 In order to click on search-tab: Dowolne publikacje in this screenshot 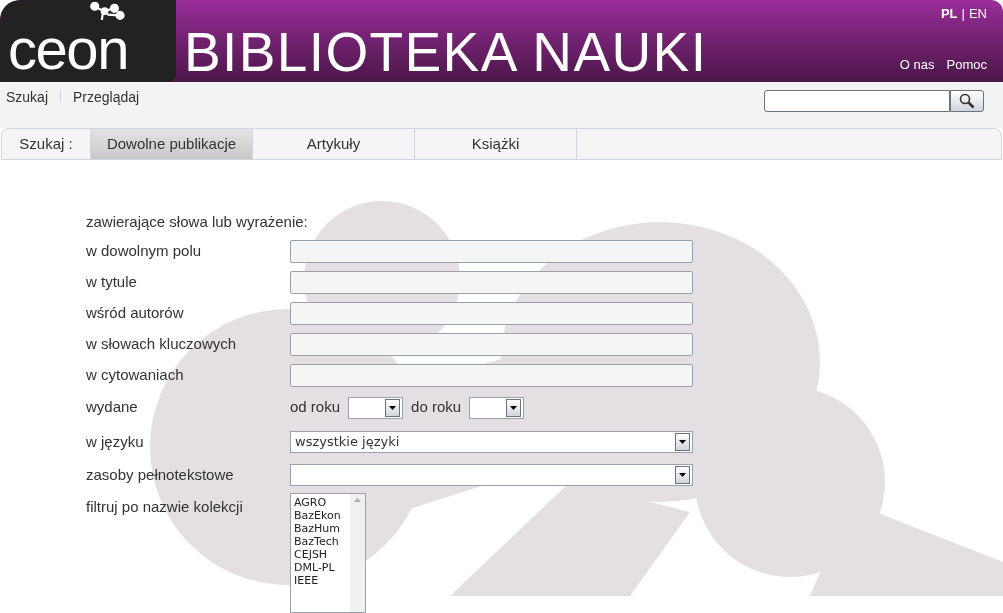, I will do `click(172, 144)`.